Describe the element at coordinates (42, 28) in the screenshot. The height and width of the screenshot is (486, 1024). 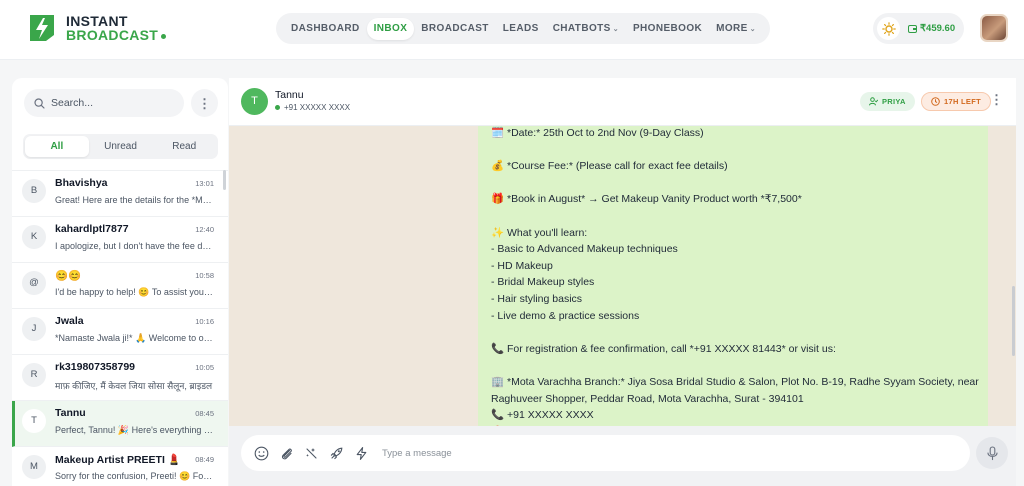
I see `lightning-logo-icon` at that location.